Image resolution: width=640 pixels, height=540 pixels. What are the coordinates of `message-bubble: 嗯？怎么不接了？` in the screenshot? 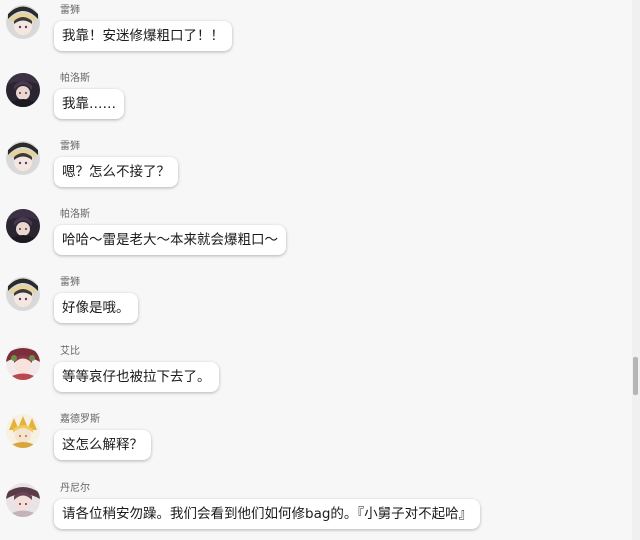 It's located at (116, 172).